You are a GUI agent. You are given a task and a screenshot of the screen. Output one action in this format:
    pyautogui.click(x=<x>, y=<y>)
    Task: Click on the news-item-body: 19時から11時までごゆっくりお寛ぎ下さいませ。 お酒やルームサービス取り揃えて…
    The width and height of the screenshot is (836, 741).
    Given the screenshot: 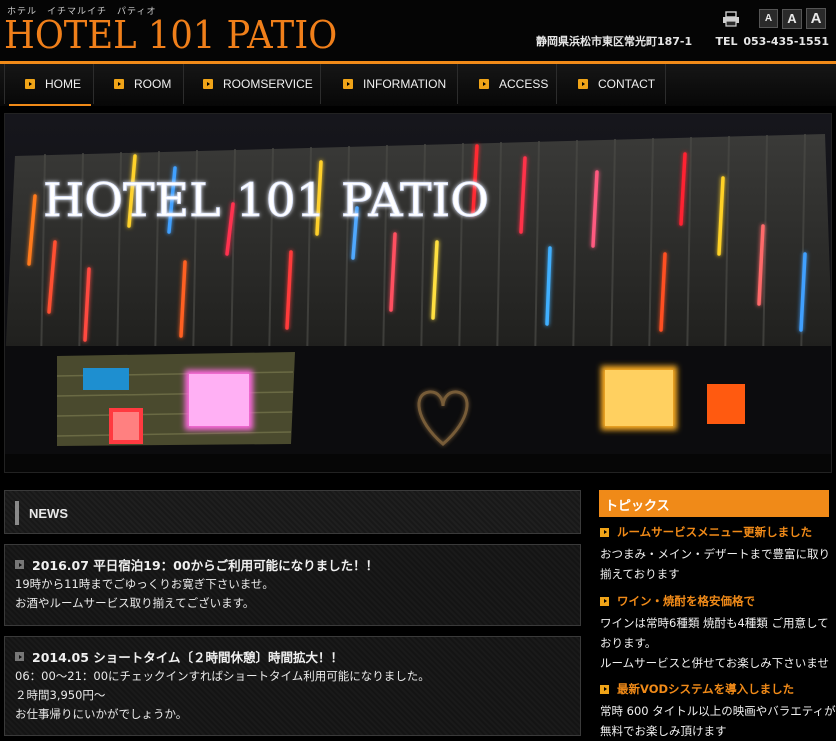 What is the action you would take?
    pyautogui.click(x=144, y=593)
    